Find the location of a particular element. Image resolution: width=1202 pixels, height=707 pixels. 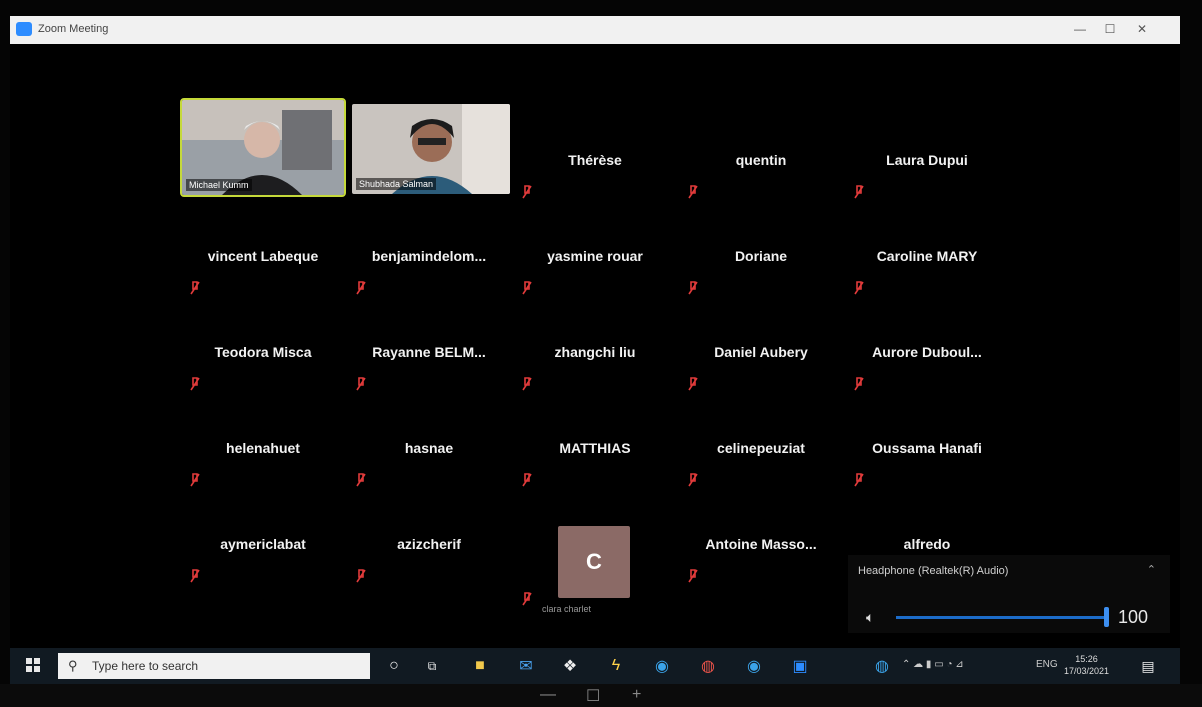

globe-icon: ◍ is located at coordinates (882, 666).